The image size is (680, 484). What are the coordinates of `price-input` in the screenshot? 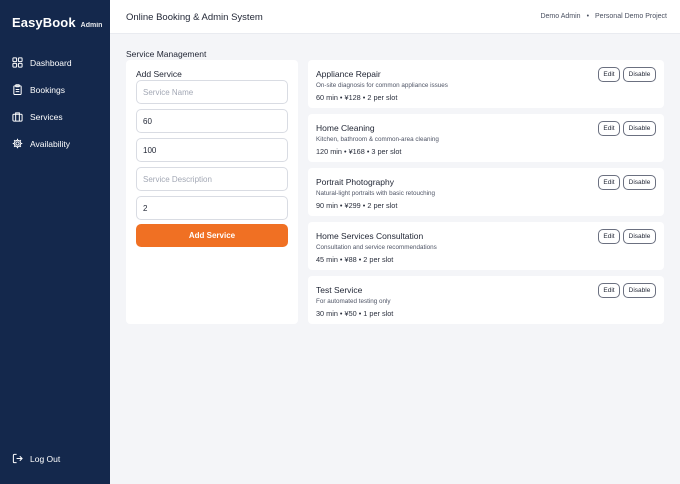 It's located at (212, 150).